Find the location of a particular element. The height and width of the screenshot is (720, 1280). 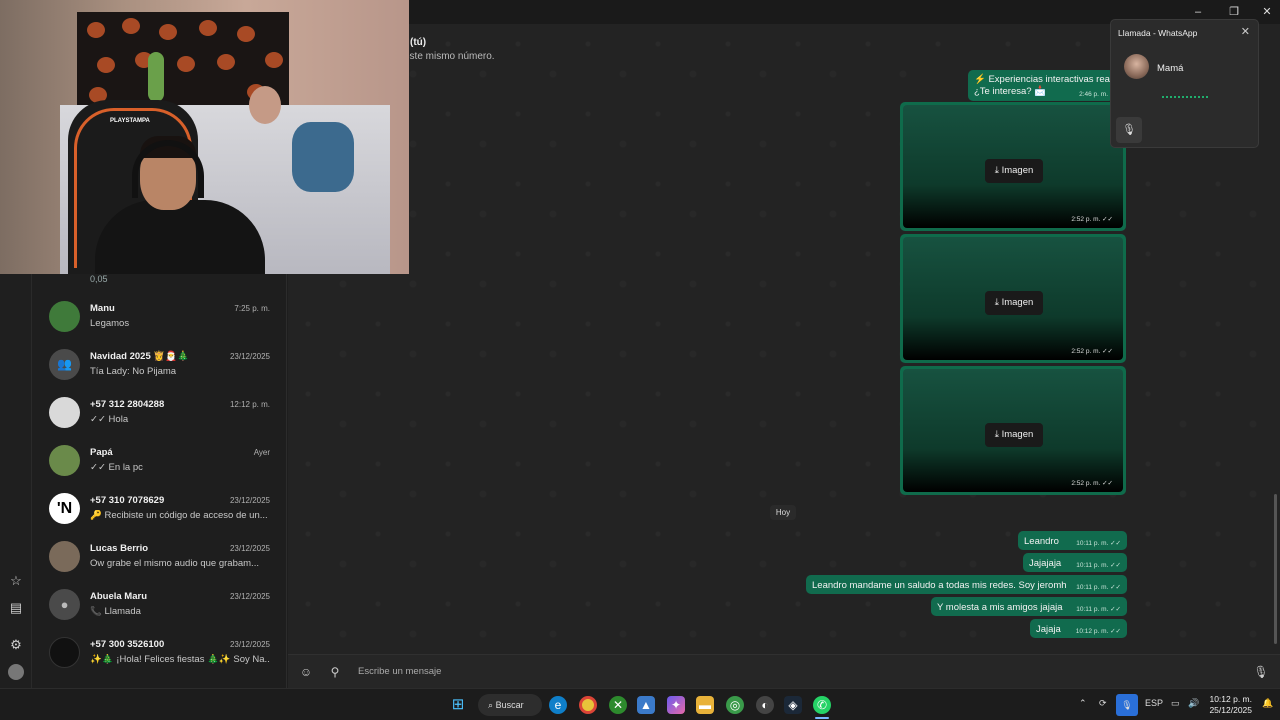

message-text: Jajaja is located at coordinates (1048, 629).